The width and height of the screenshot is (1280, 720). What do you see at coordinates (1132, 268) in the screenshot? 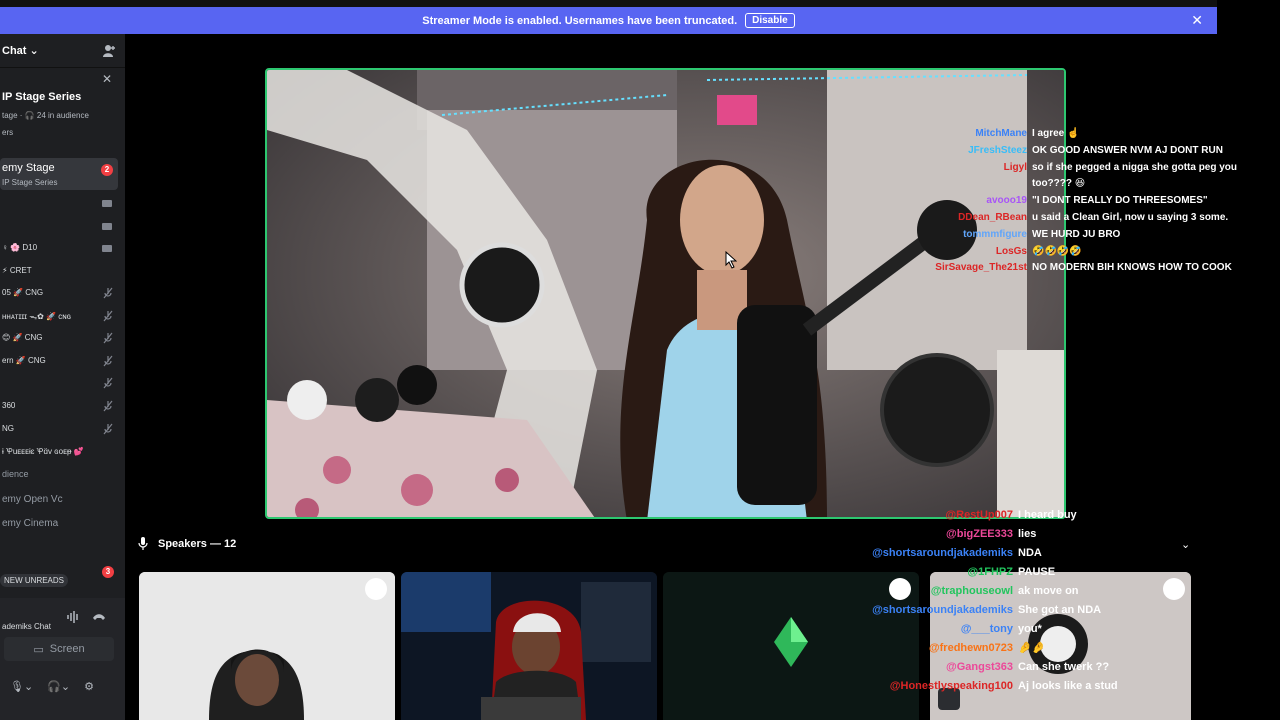
I see `chat-text: NO MODERN BIH KNOWS HOW TO COOK` at bounding box center [1132, 268].